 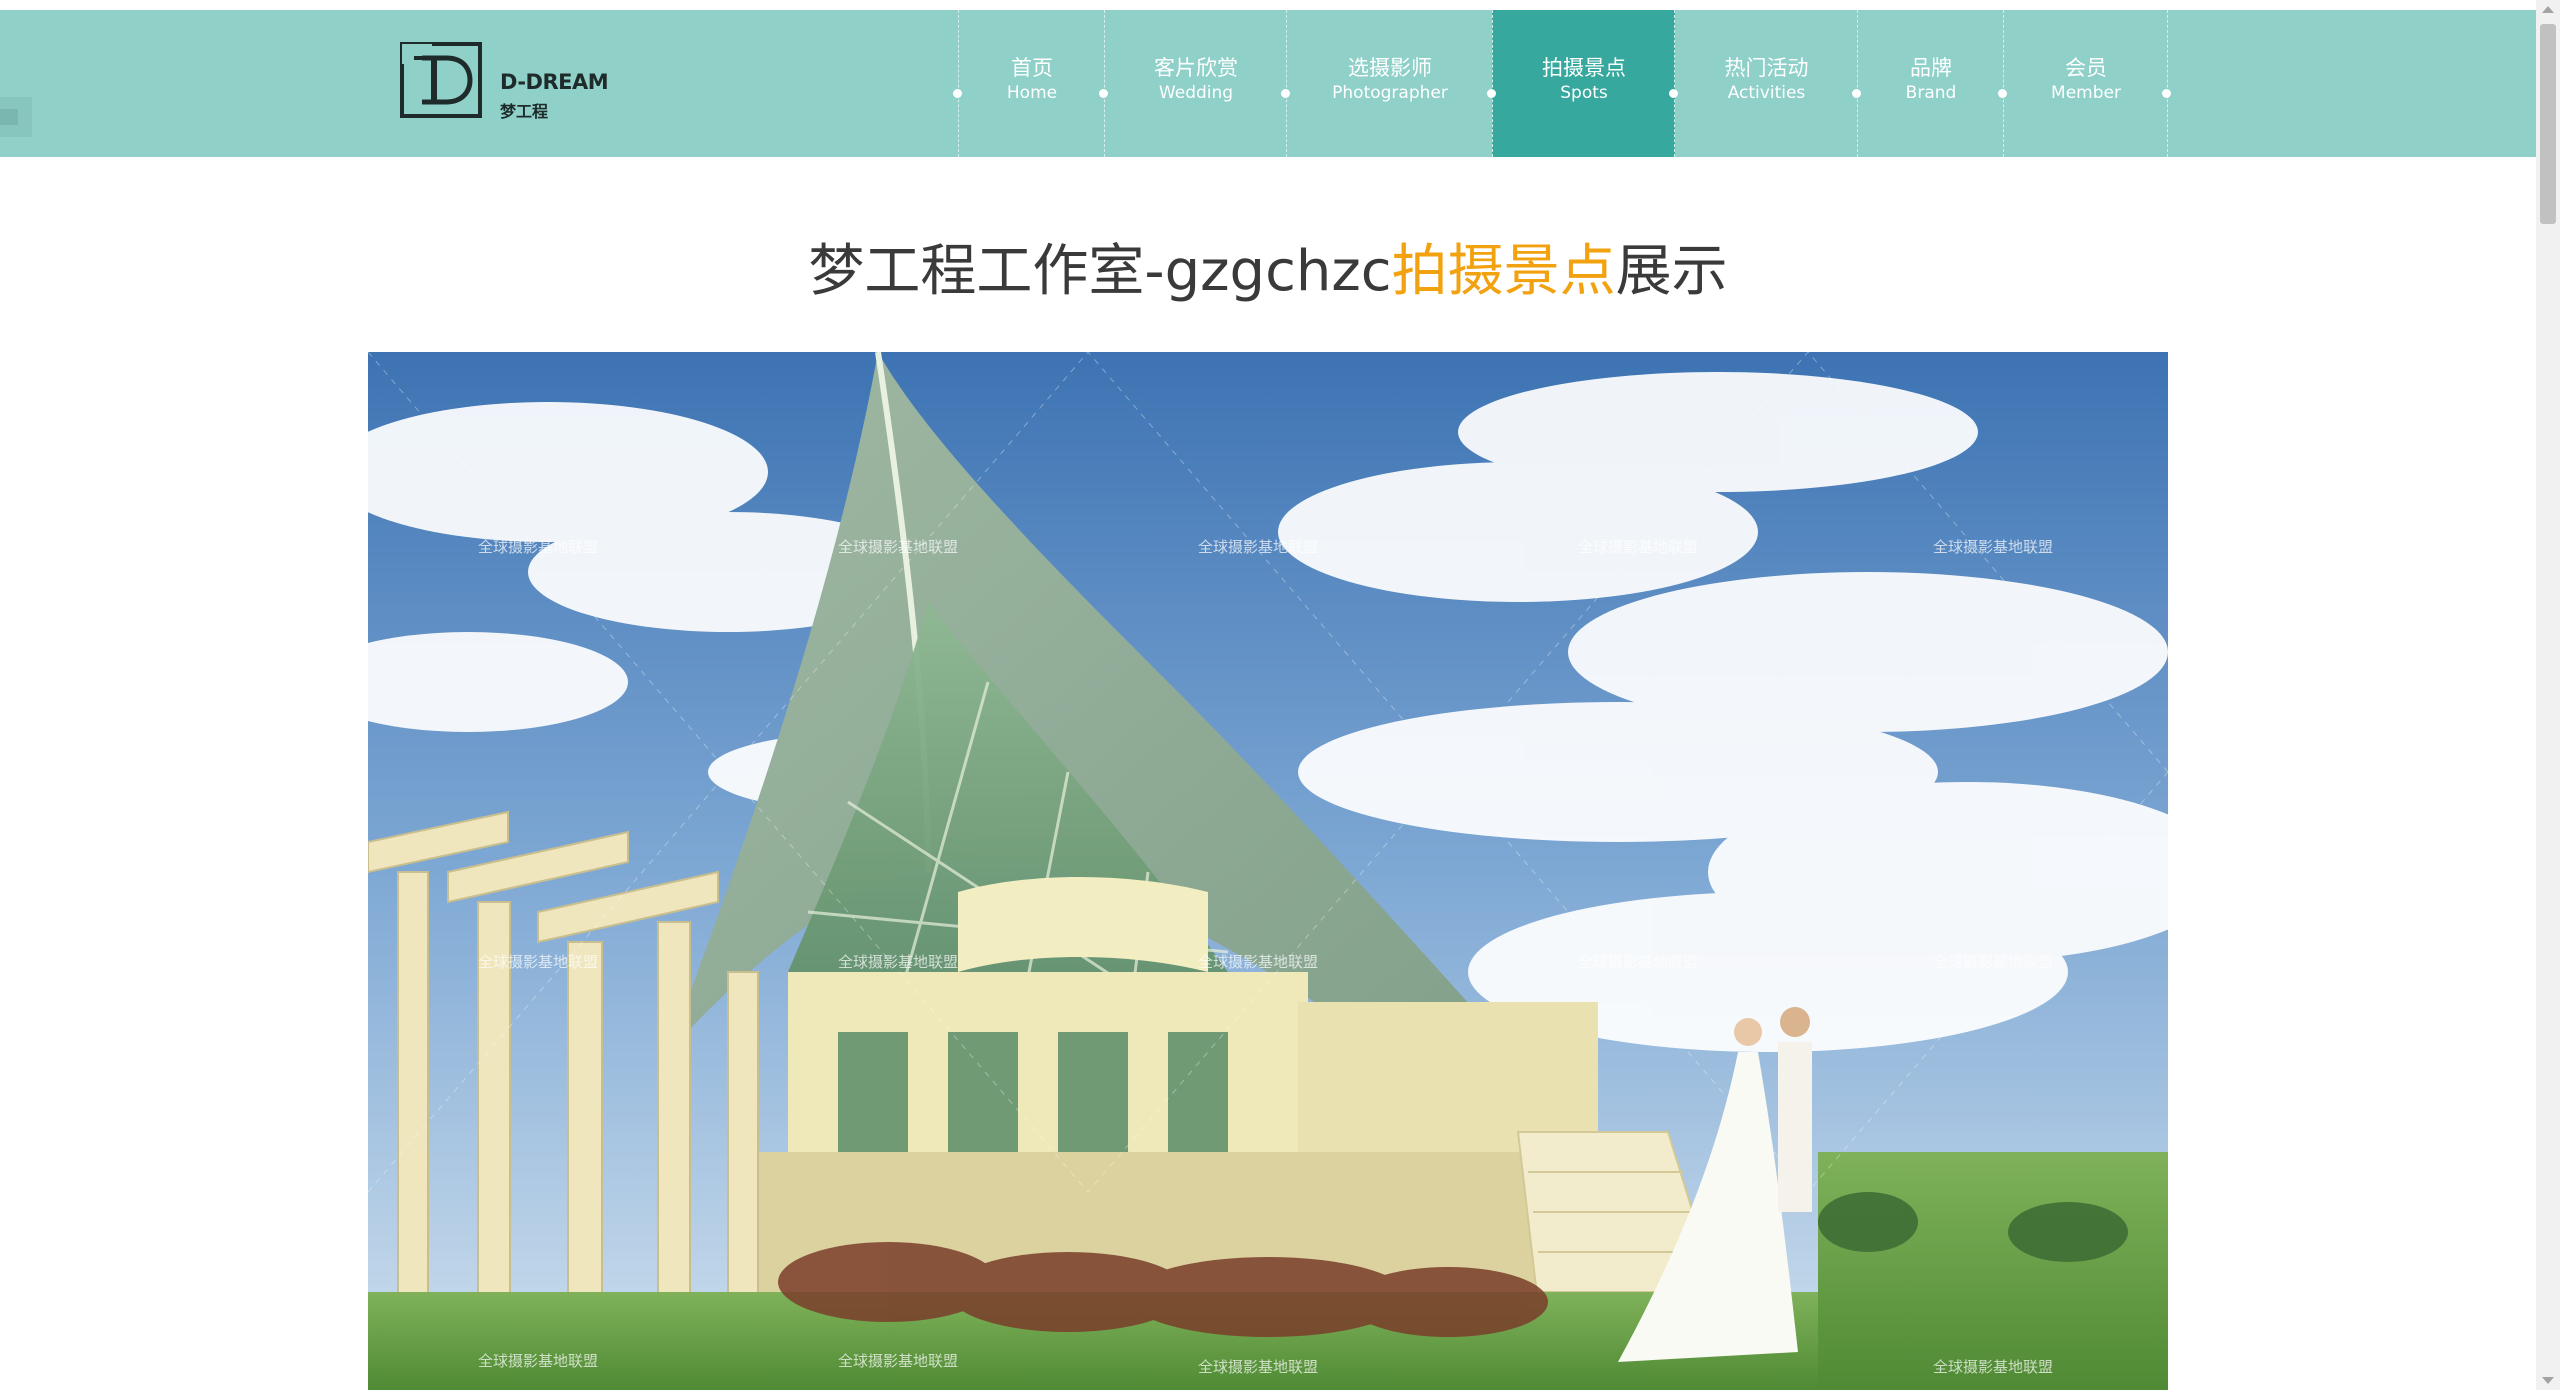 What do you see at coordinates (2548, 695) in the screenshot?
I see `page-scrollbar` at bounding box center [2548, 695].